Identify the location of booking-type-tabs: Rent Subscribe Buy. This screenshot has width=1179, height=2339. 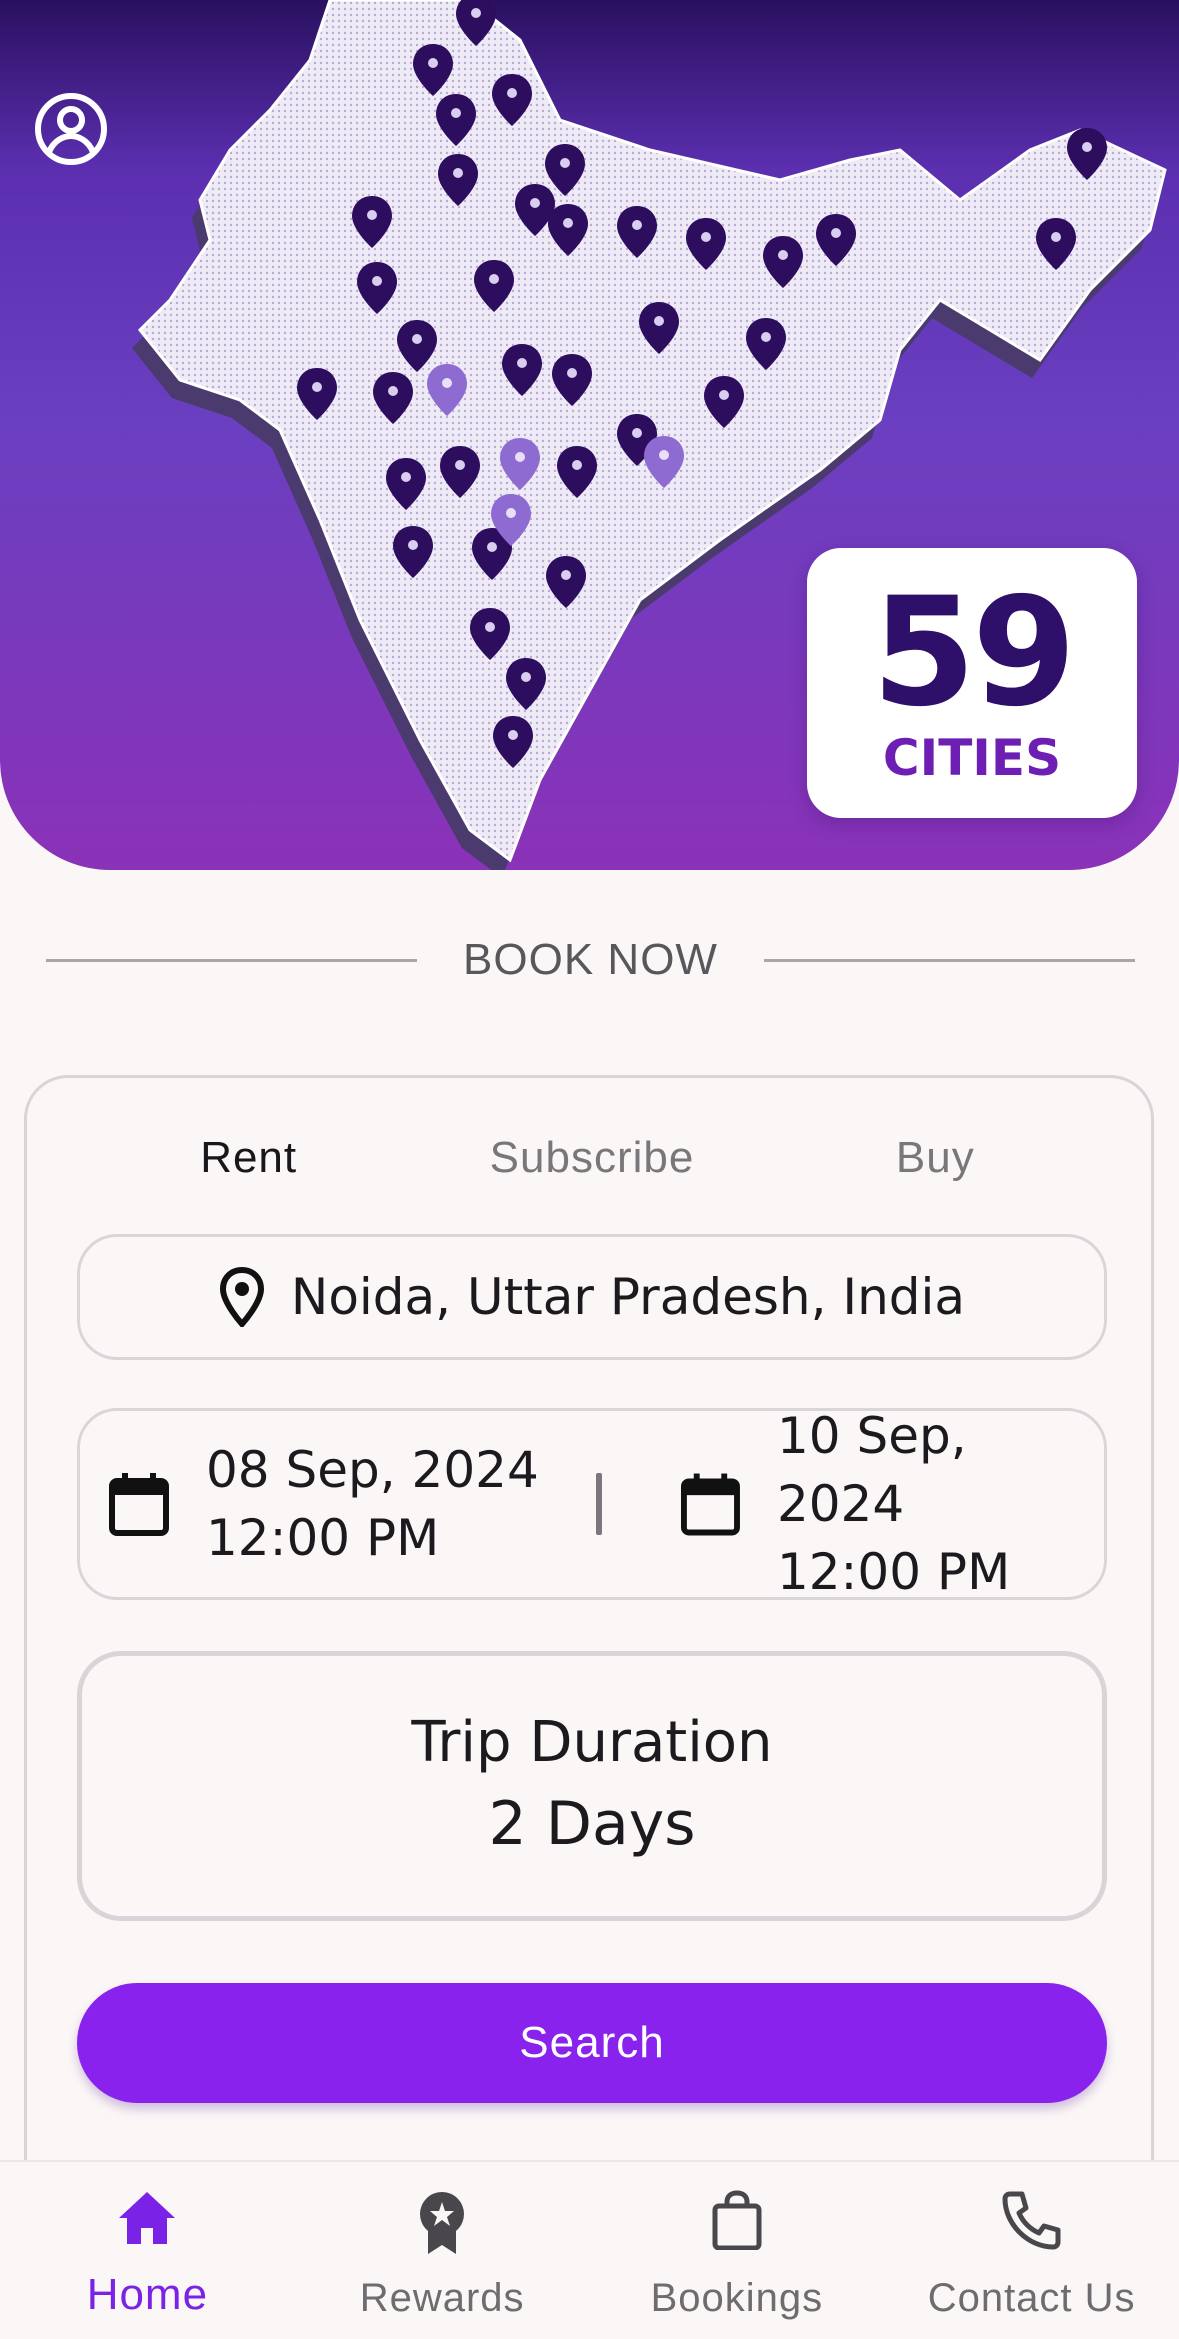
(592, 1158).